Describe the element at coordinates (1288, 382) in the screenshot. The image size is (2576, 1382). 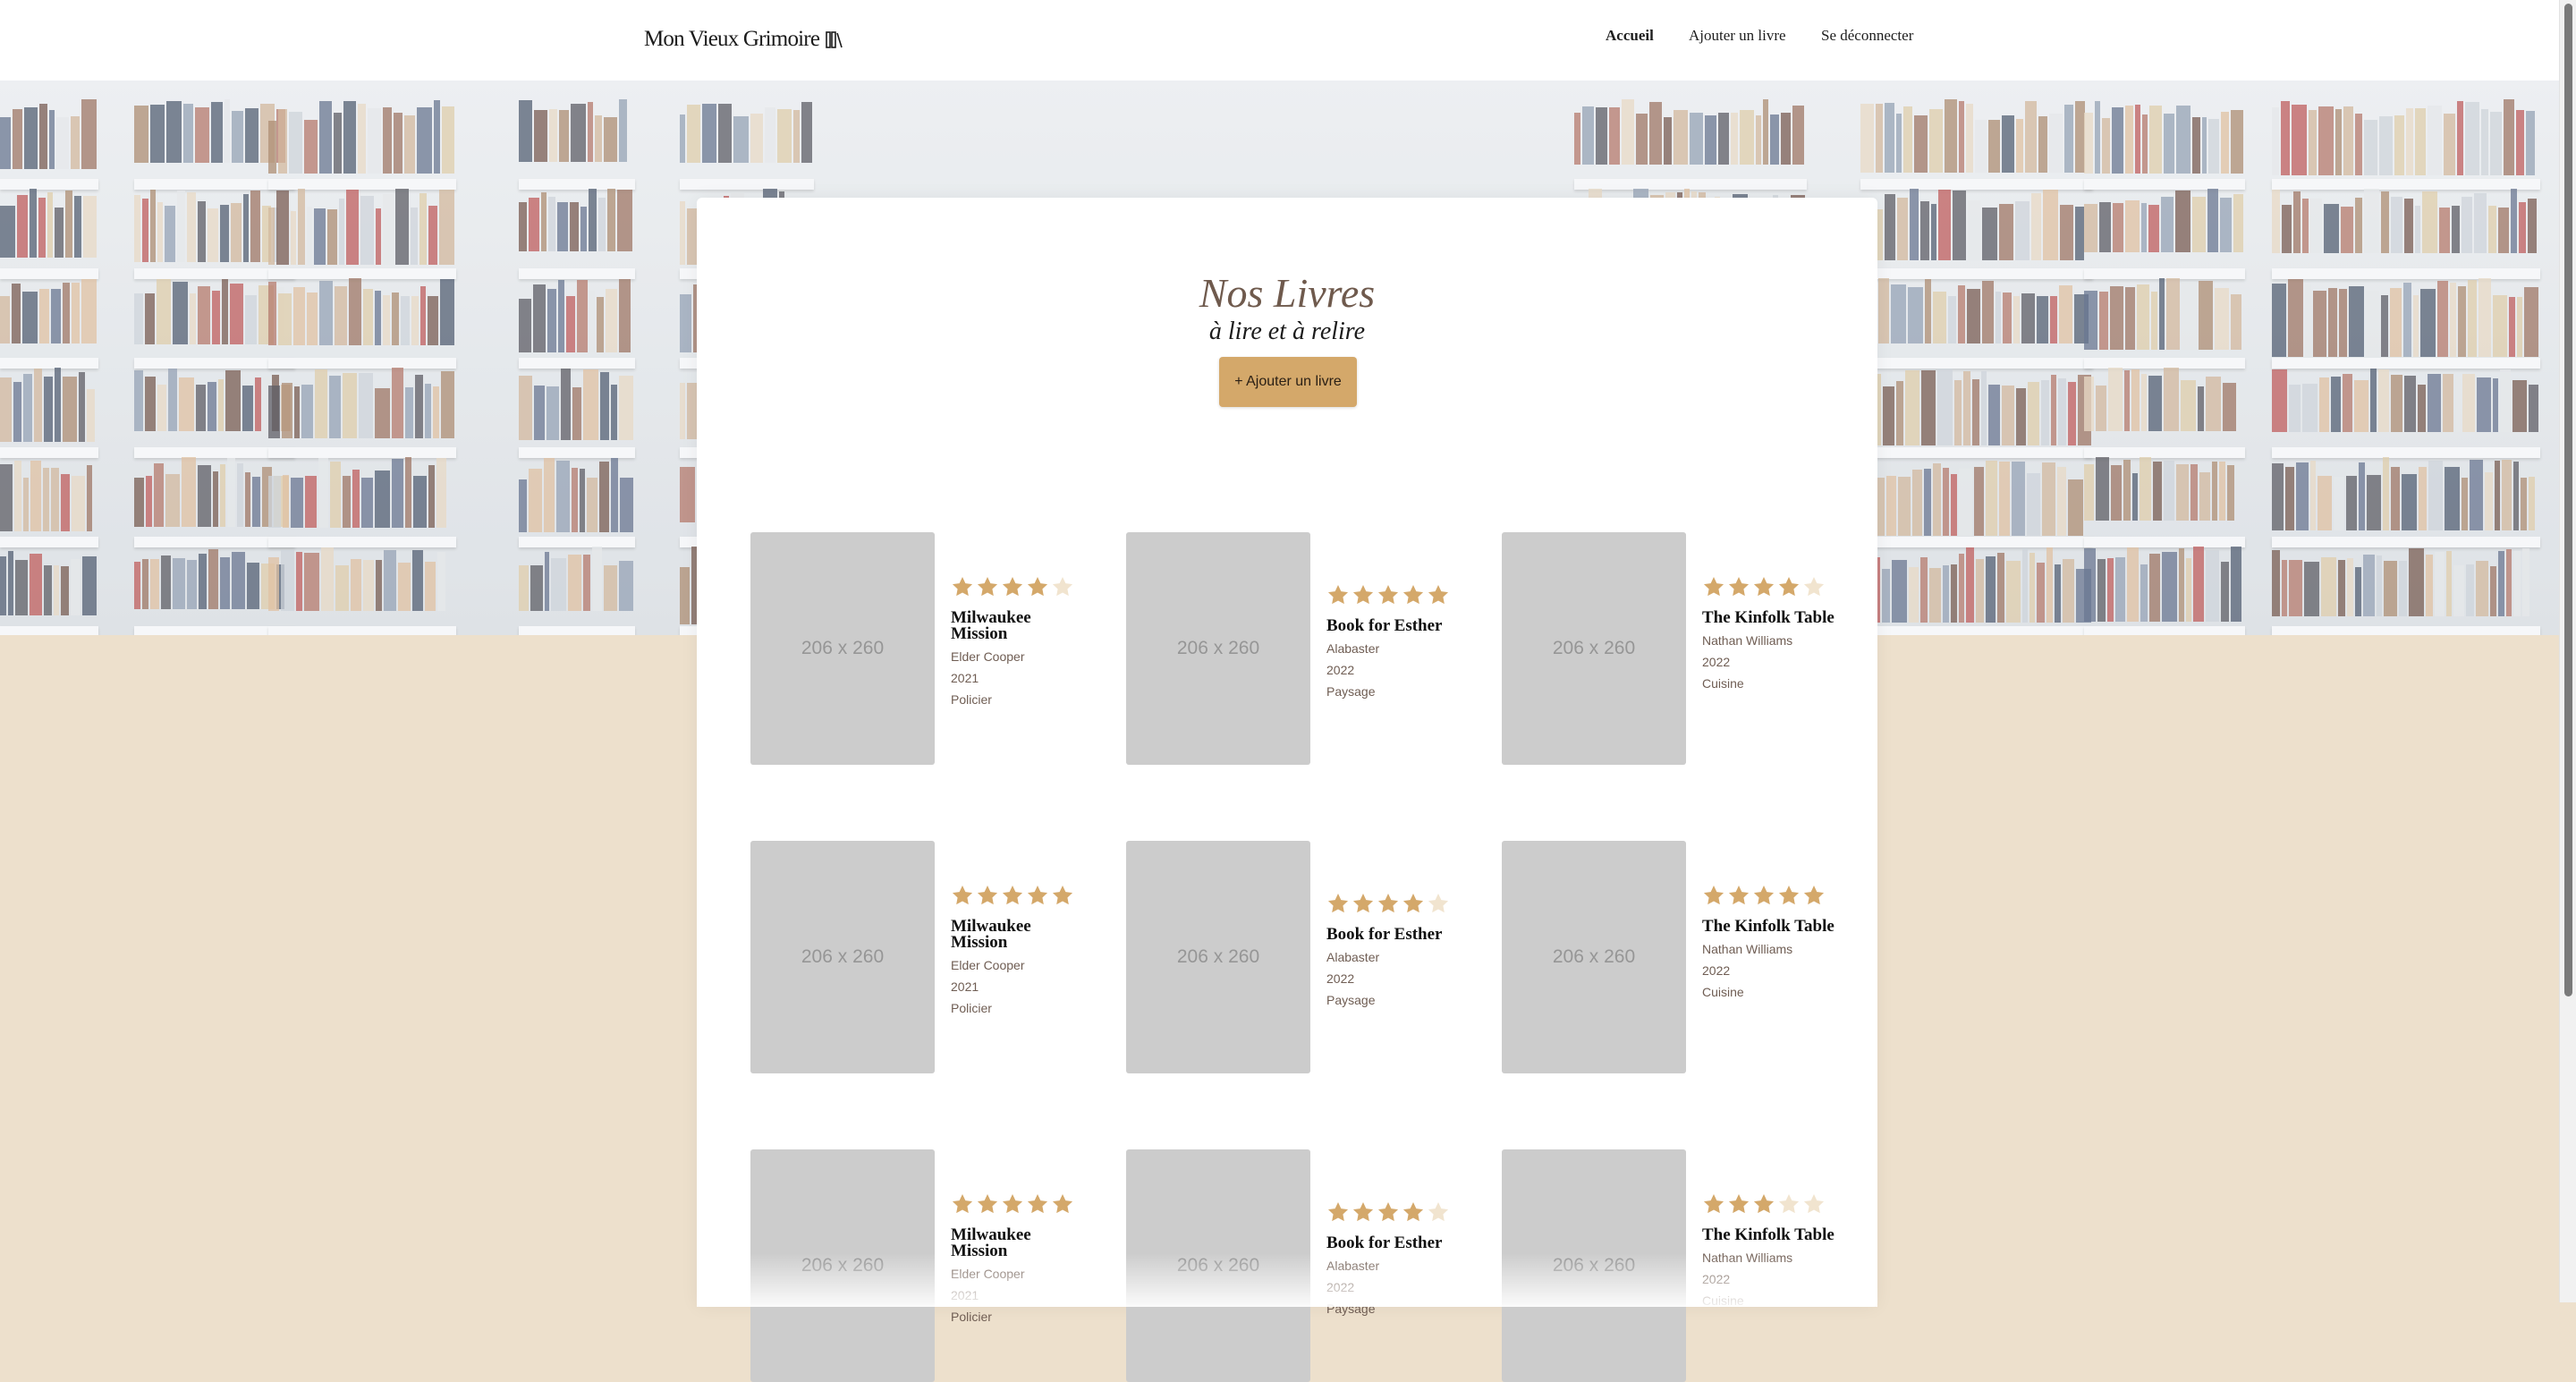
I see `add-book-button: + Ajouter un livre` at that location.